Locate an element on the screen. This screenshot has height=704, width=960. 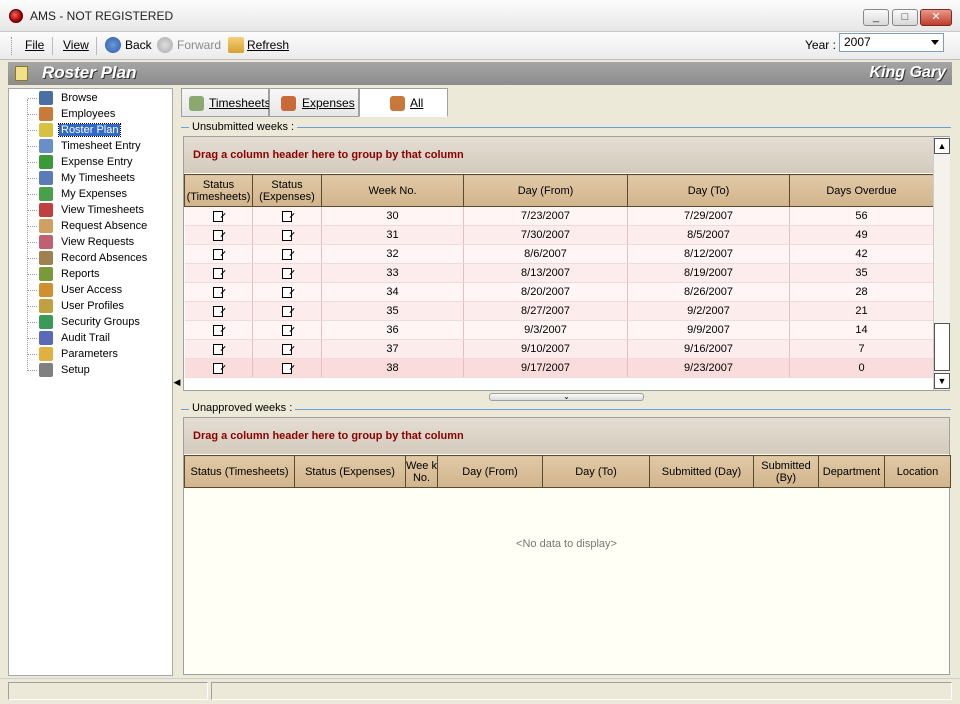
tree-item-my-timesheets: My Timesheets is located at coordinates (94, 179).